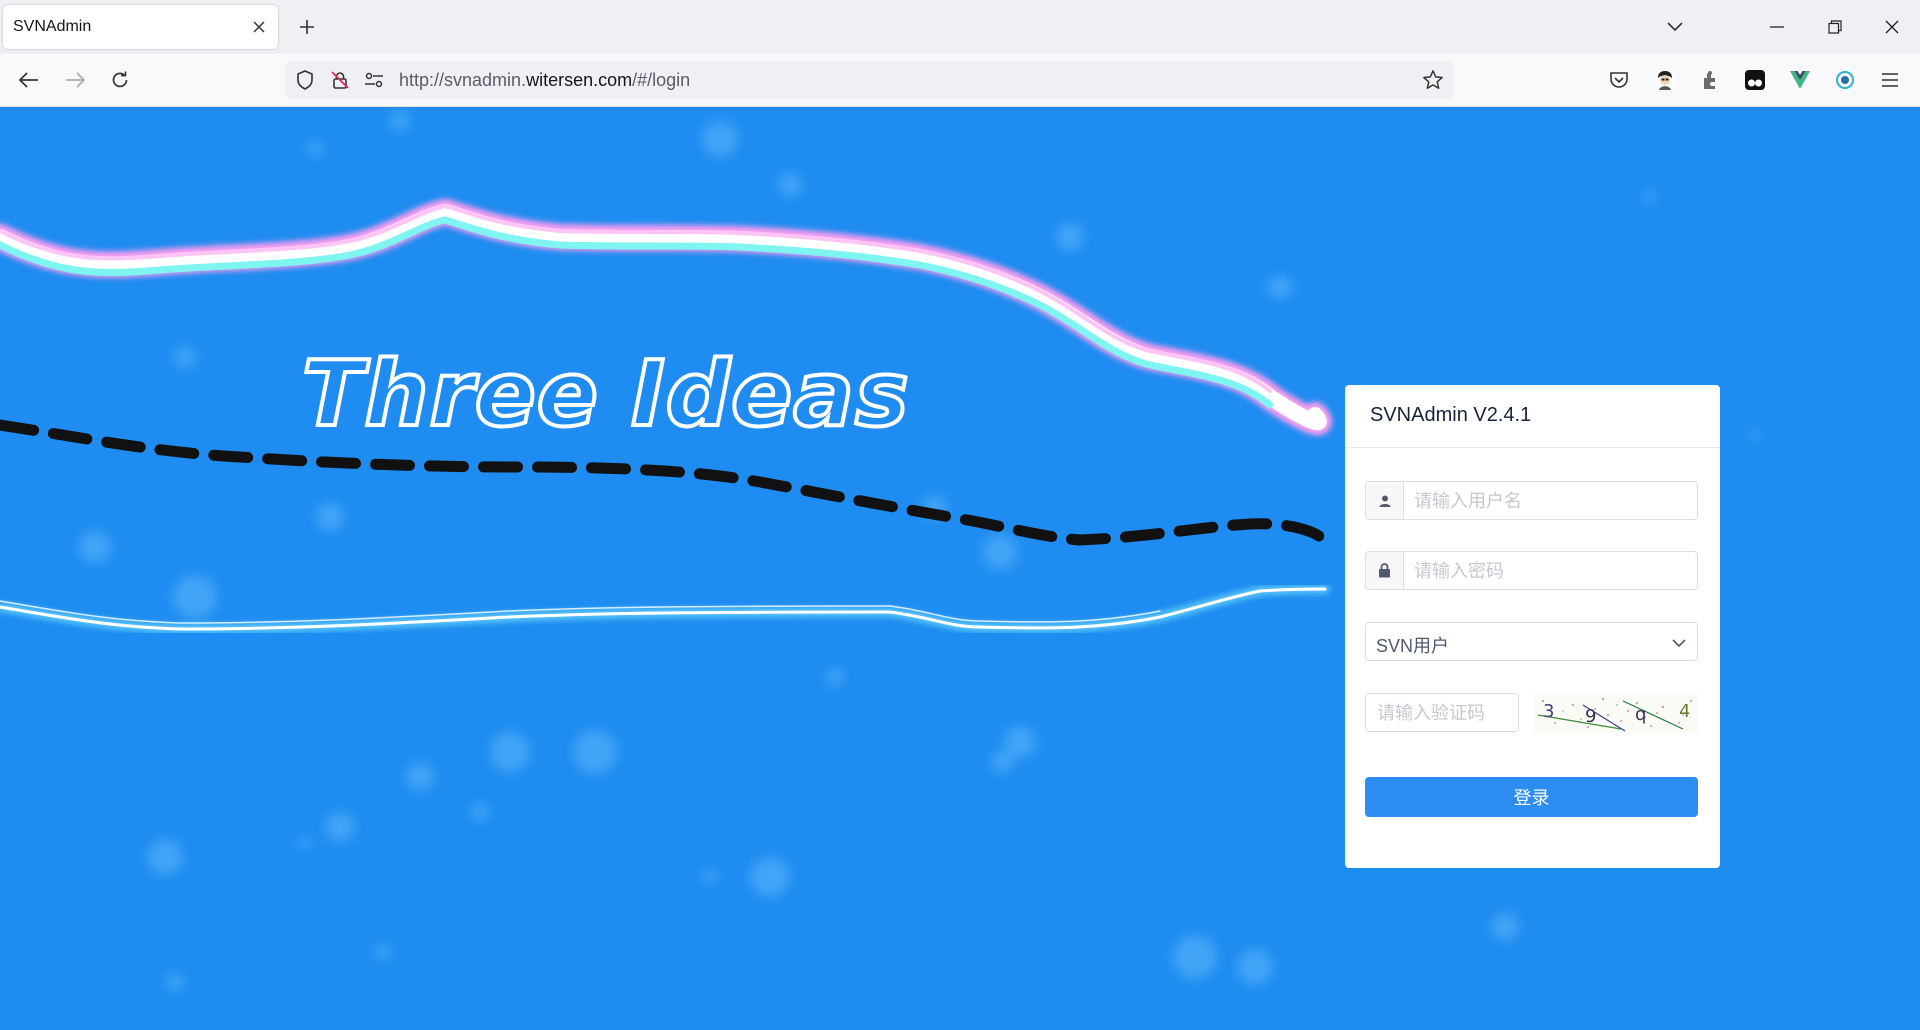 The width and height of the screenshot is (1920, 1030). What do you see at coordinates (1446, 713) in the screenshot?
I see `captcha-input` at bounding box center [1446, 713].